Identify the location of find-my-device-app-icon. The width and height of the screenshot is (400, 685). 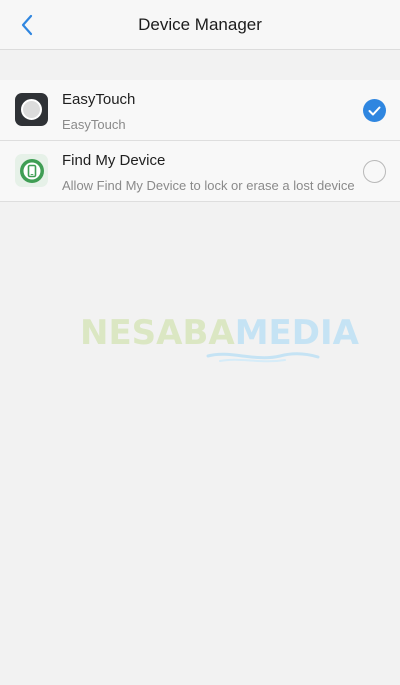
(31, 170).